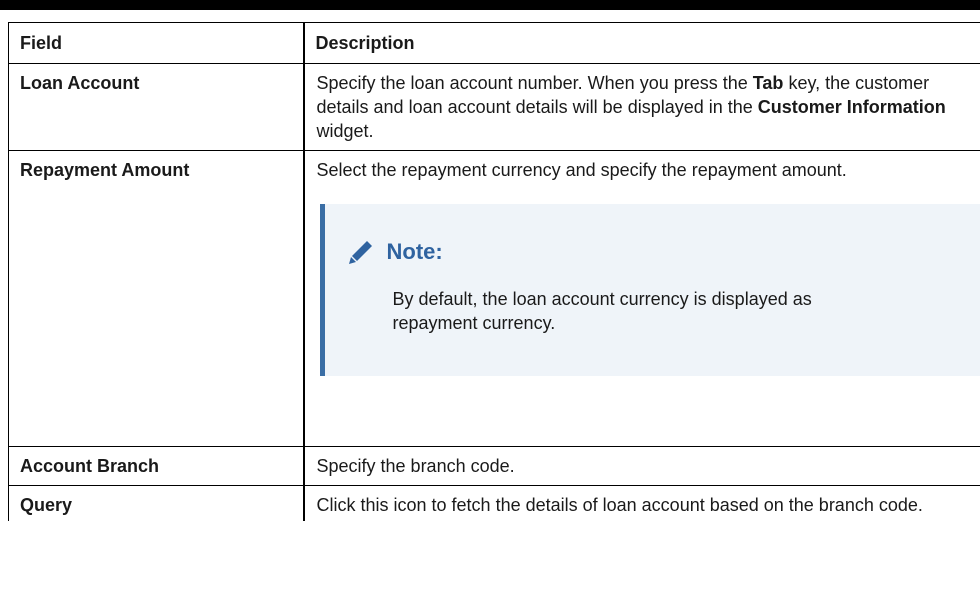 The width and height of the screenshot is (980, 594). Describe the element at coordinates (156, 107) in the screenshot. I see `field-name: Loan Account` at that location.